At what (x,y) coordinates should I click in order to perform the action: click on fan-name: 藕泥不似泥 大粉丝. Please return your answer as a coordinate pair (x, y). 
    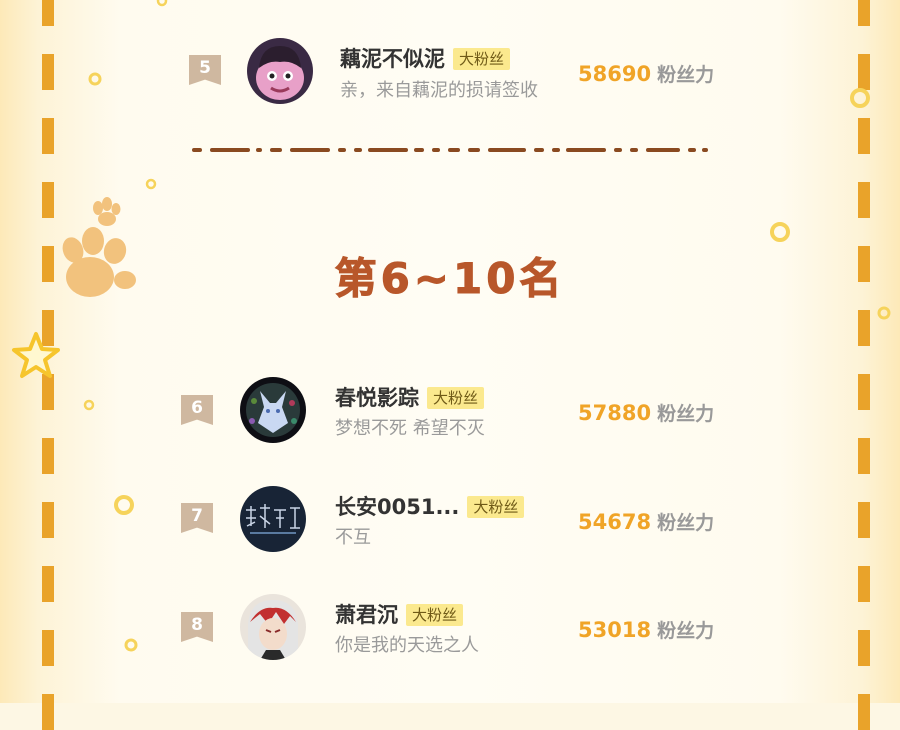
    Looking at the image, I should click on (425, 59).